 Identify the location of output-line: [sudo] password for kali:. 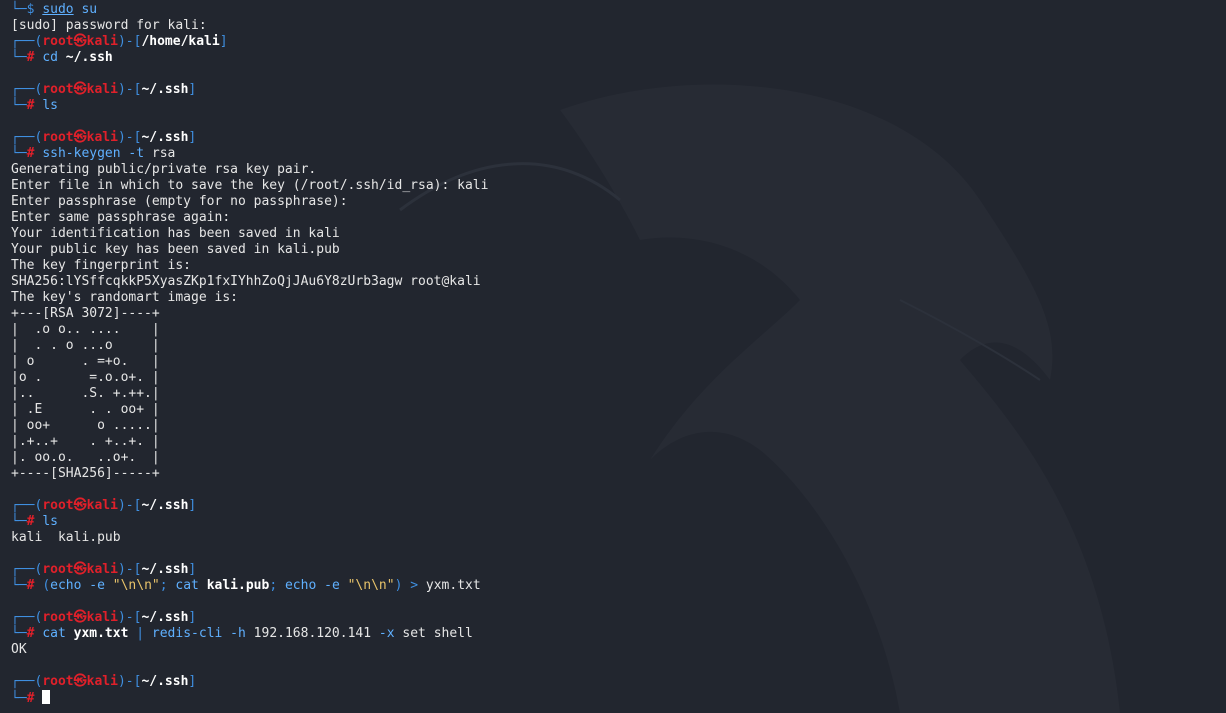
(109, 25).